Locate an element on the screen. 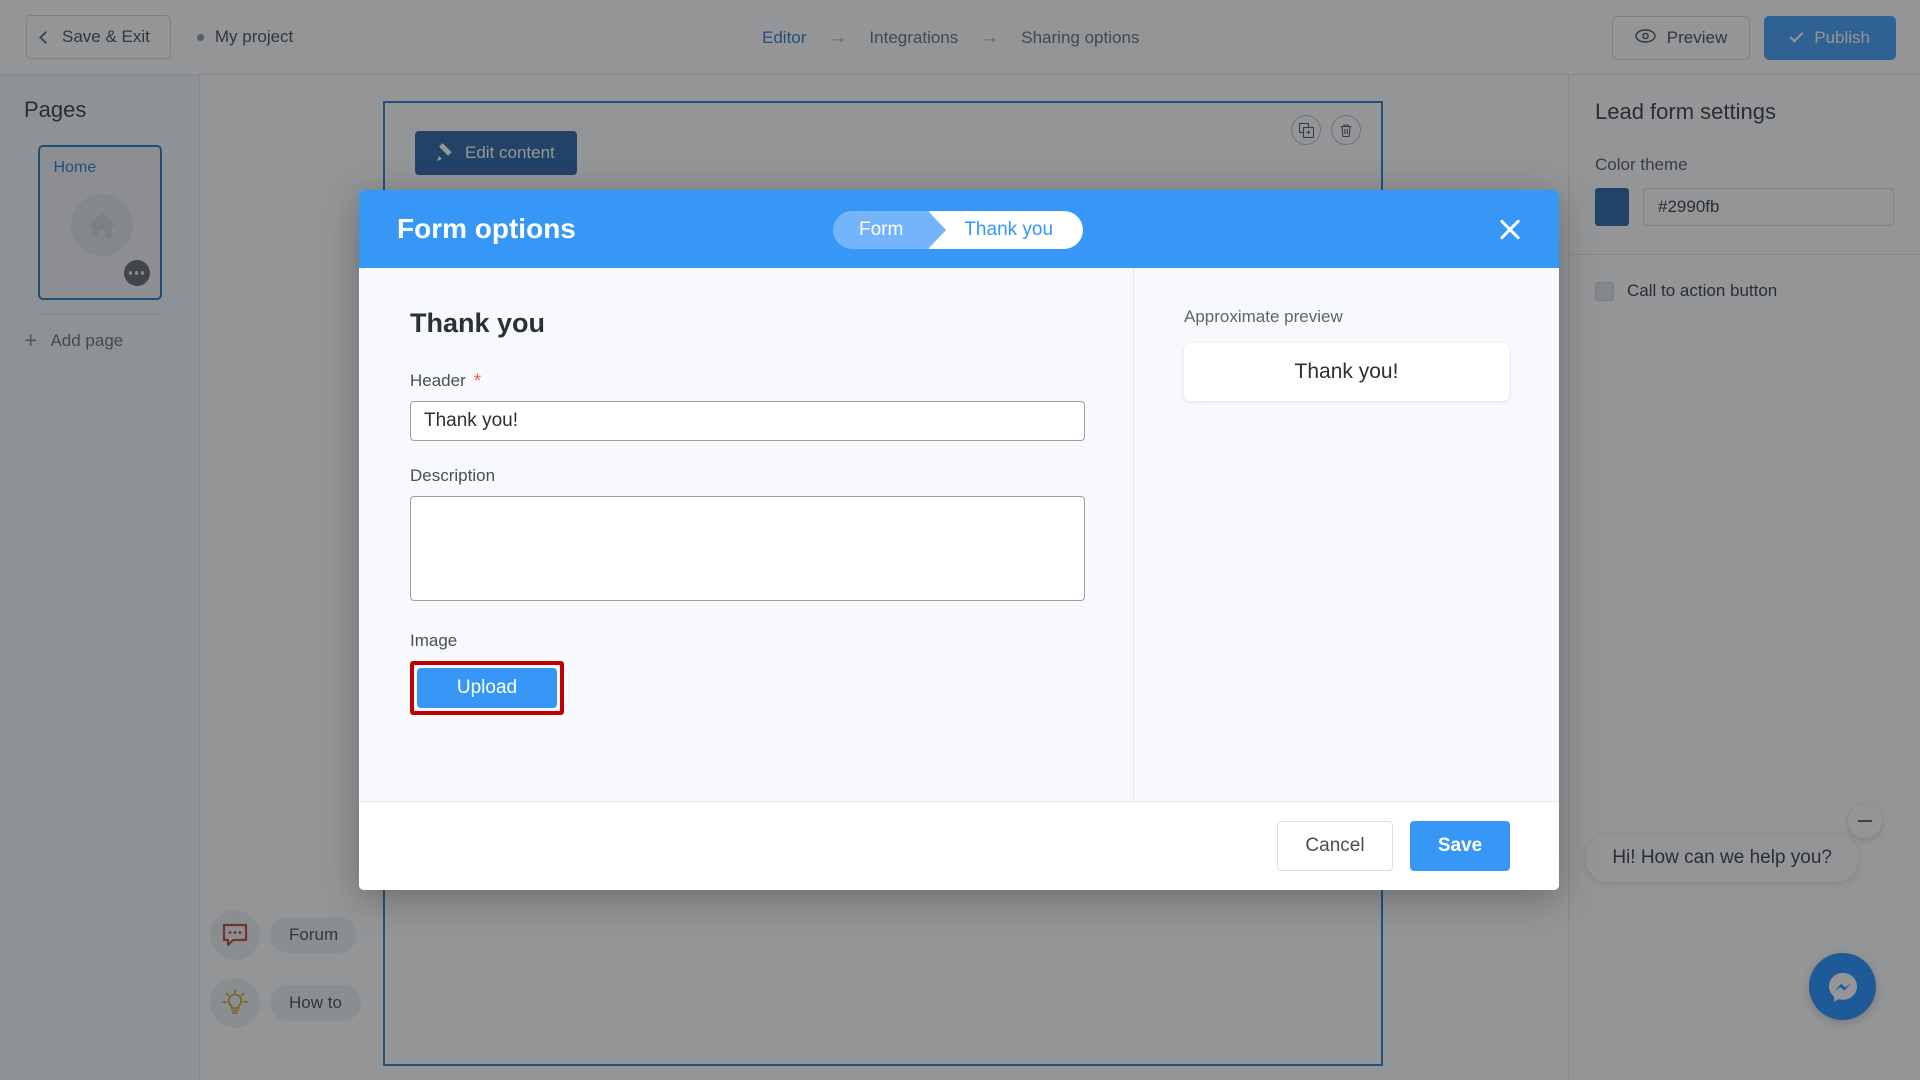 The width and height of the screenshot is (1920, 1080). description-field-label: Description is located at coordinates (771, 476).